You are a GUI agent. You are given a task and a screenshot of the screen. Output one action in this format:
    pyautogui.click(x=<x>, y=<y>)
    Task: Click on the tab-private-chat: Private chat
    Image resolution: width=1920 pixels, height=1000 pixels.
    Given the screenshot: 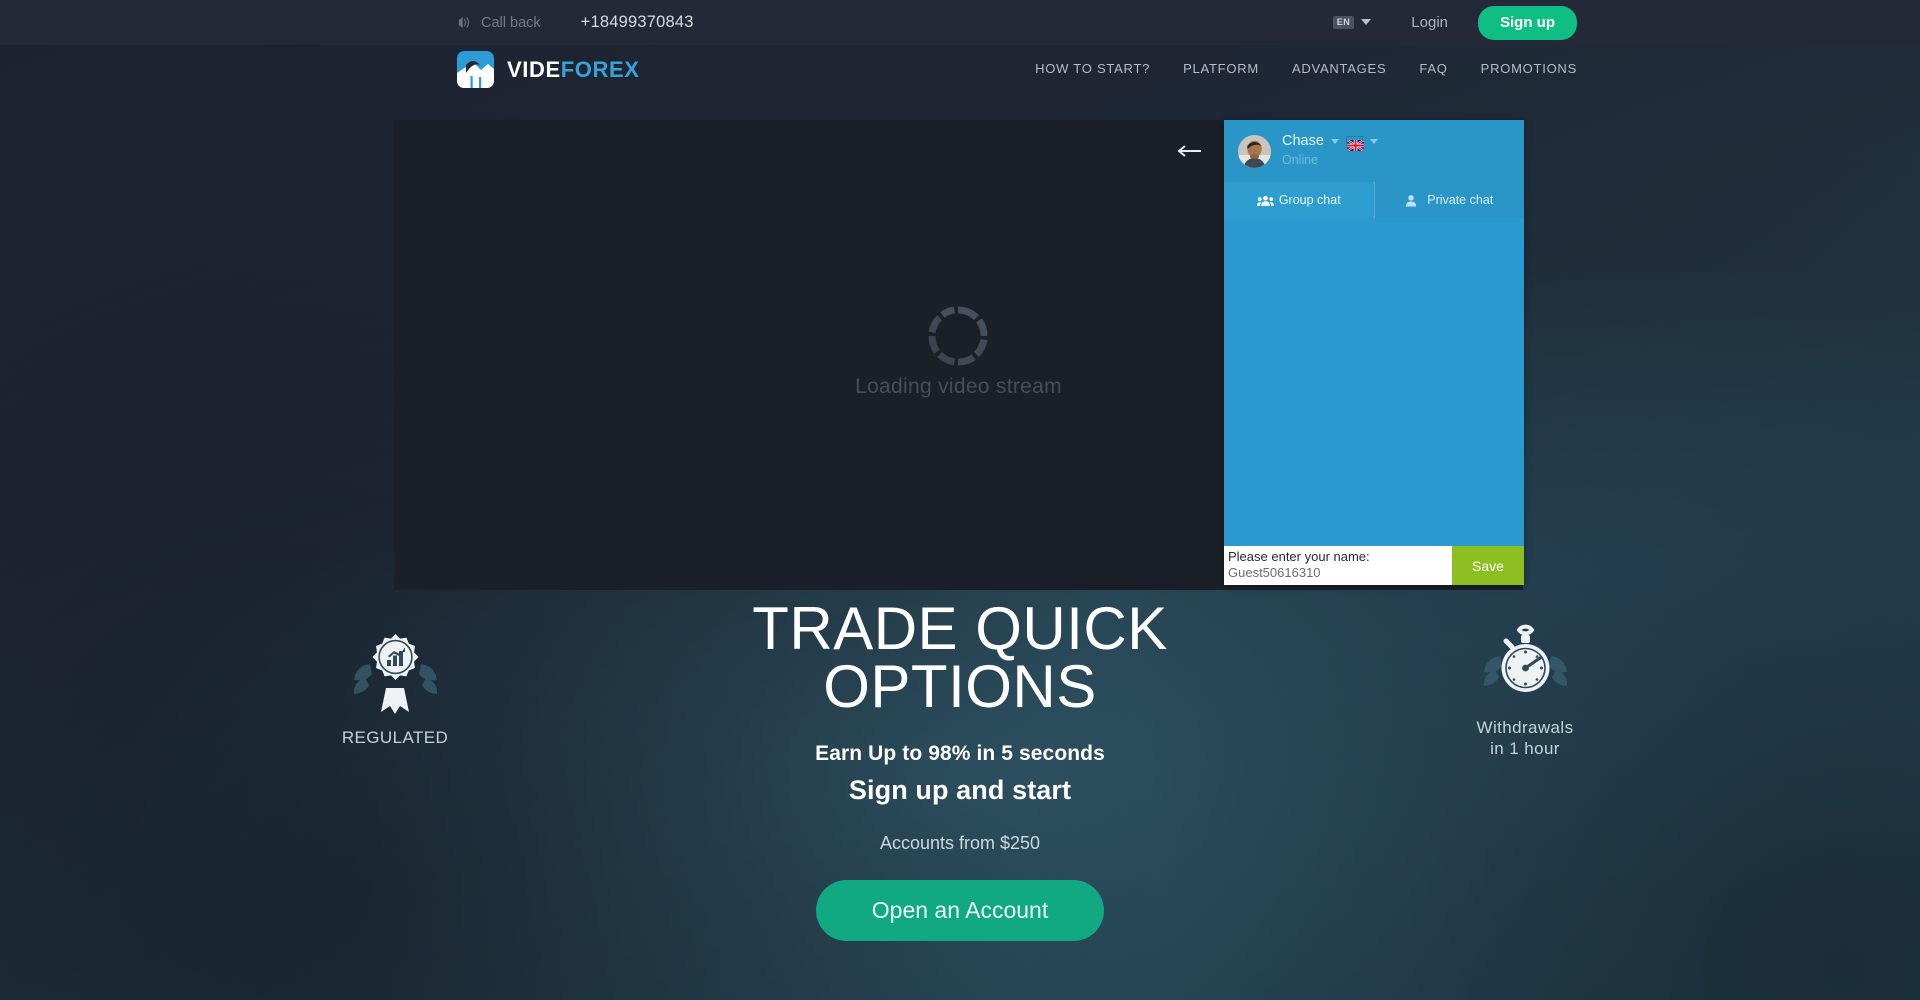 What is the action you would take?
    pyautogui.click(x=1448, y=200)
    